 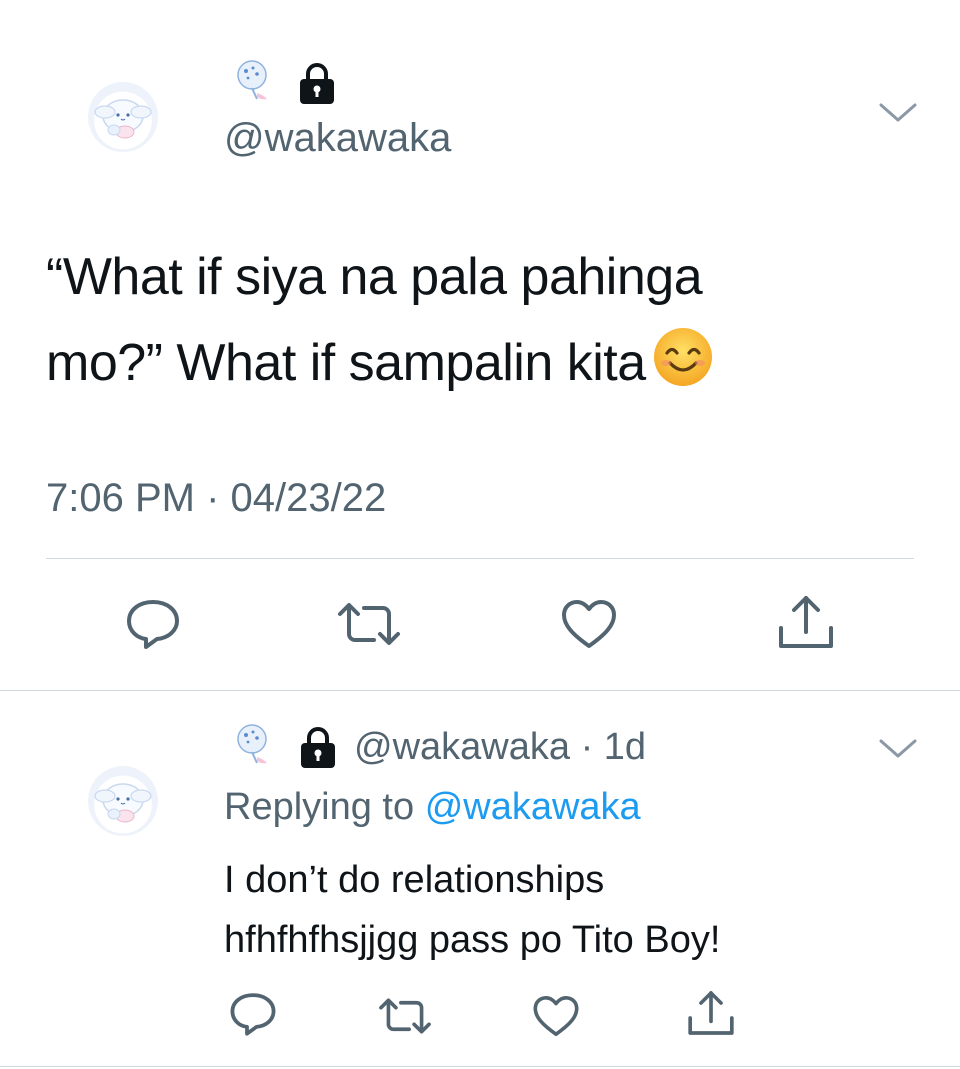 I want to click on reply-text-line: hfhfhfhsjjgg pass po Tito Boy!, so click(x=472, y=940).